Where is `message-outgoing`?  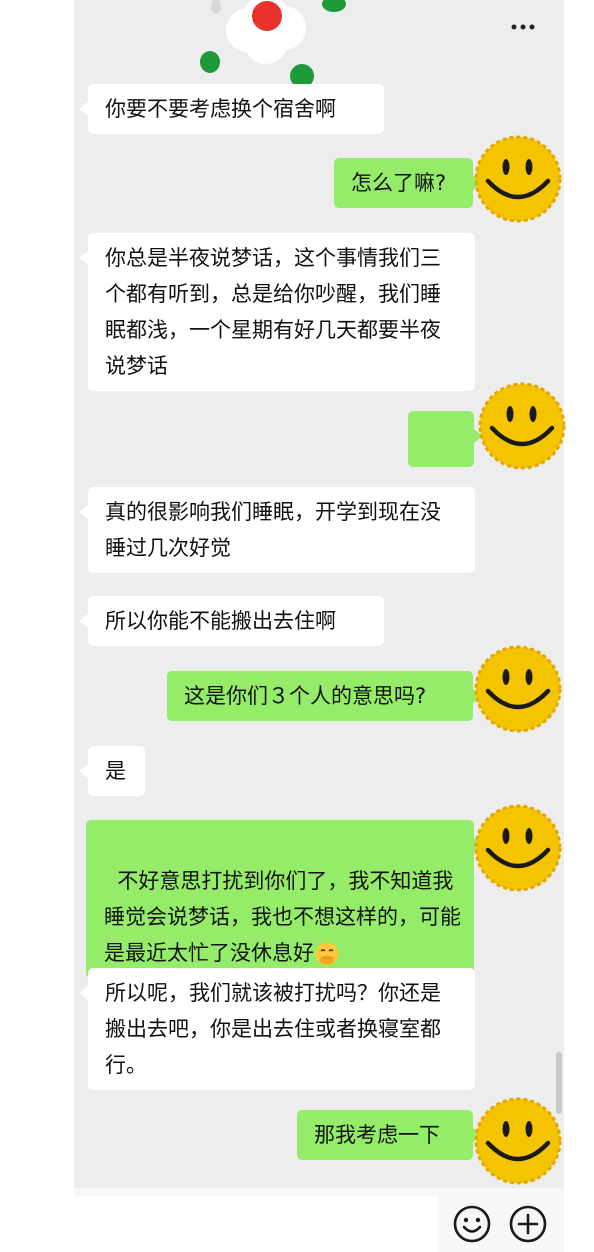 message-outgoing is located at coordinates (445, 468).